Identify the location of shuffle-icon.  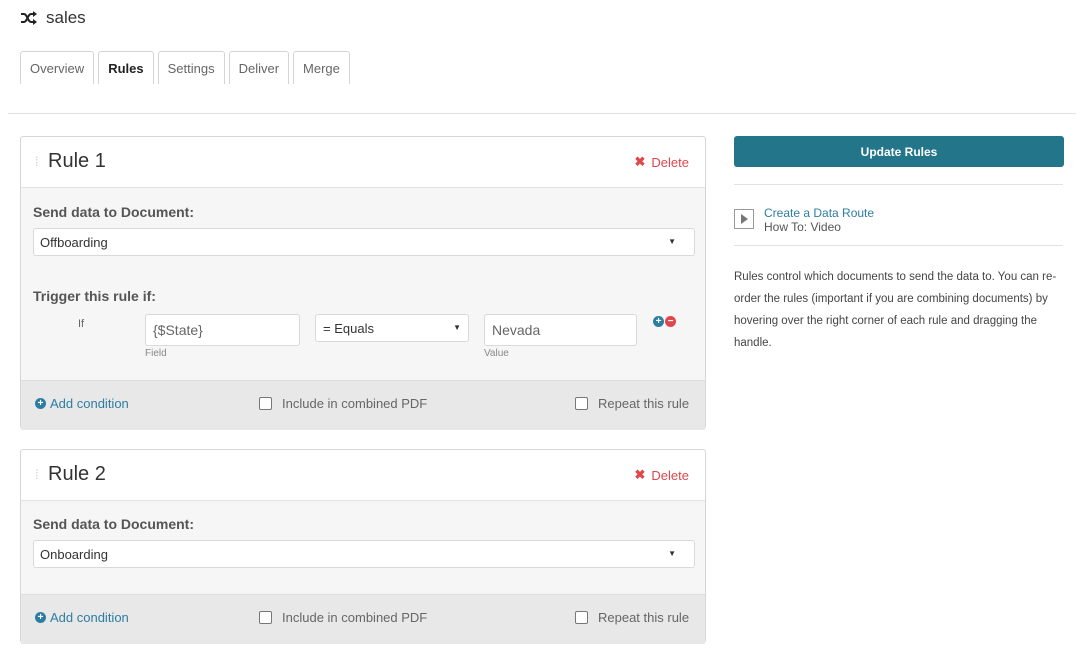
(29, 18).